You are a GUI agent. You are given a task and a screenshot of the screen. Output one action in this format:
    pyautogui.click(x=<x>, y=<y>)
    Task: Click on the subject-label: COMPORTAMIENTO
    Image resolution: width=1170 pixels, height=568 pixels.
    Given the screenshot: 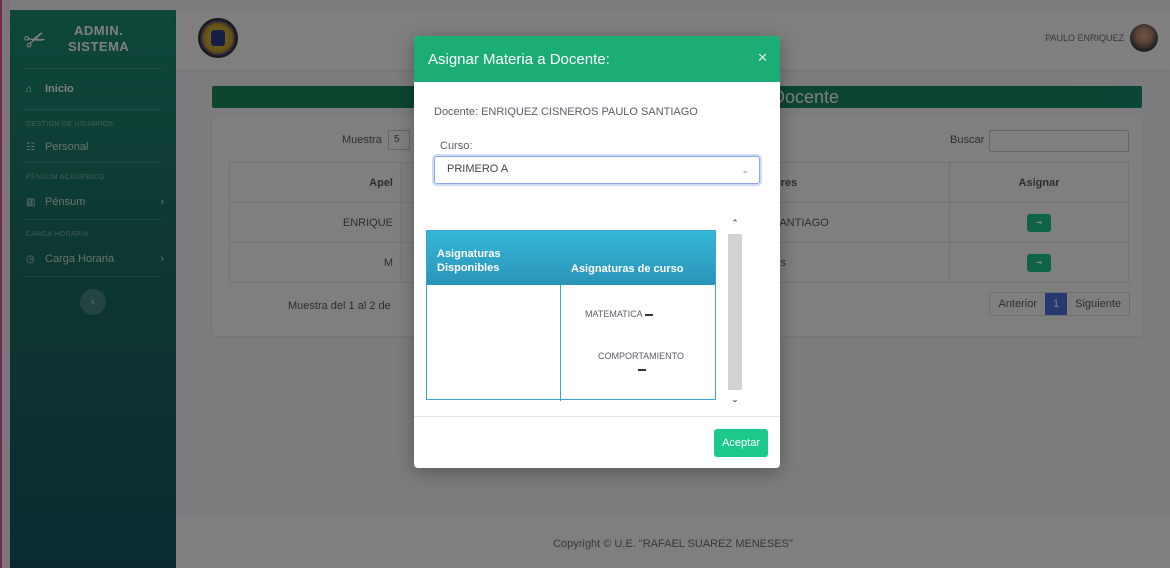 What is the action you would take?
    pyautogui.click(x=640, y=356)
    